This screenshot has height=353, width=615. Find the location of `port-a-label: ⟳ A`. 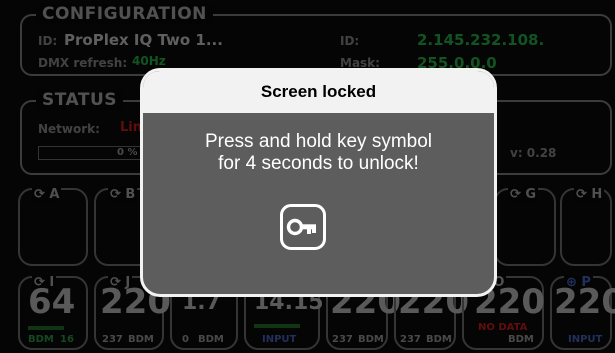

port-a-label: ⟳ A is located at coordinates (47, 194).